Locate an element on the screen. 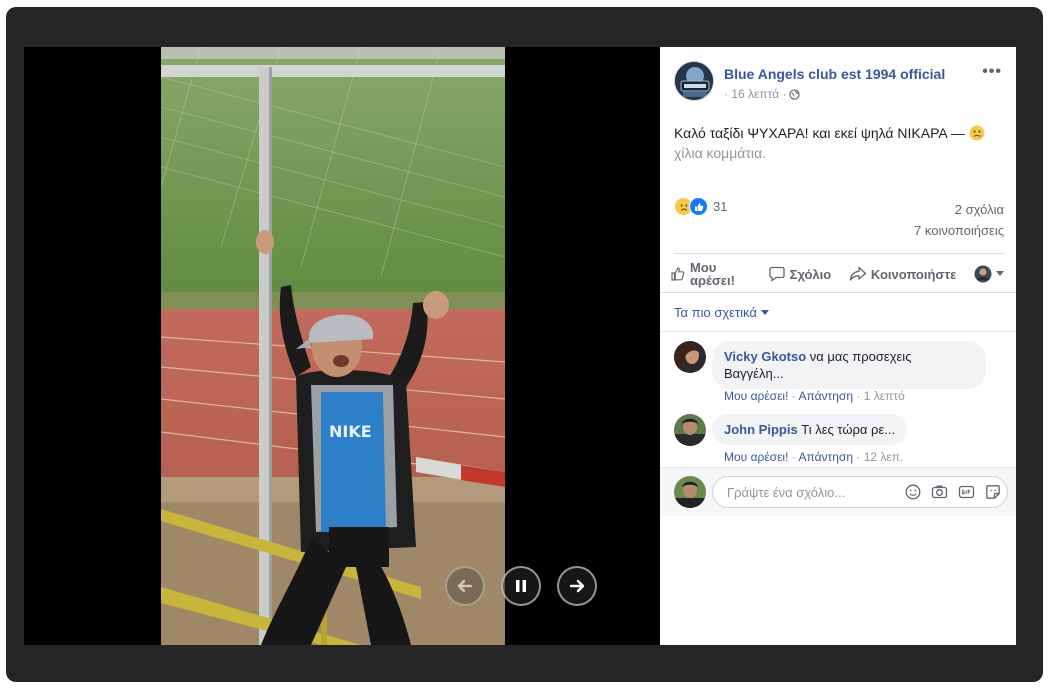 This screenshot has height=689, width=1049. comment-button: Σχόλιο is located at coordinates (800, 274).